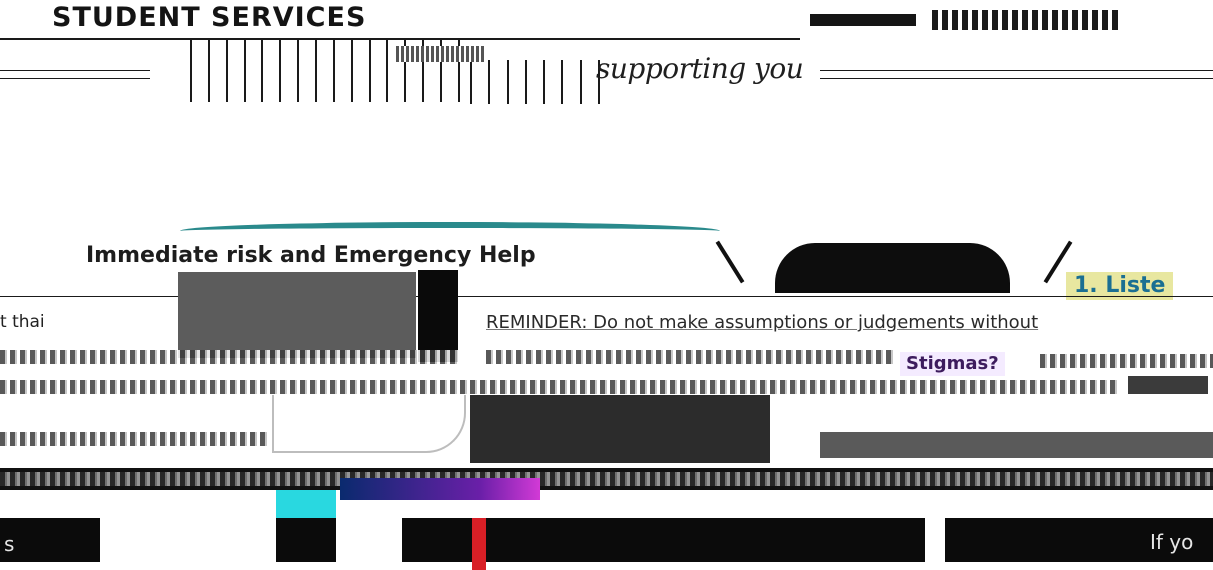 The height and width of the screenshot is (570, 1213). What do you see at coordinates (441, 54) in the screenshot?
I see `logo-subtext-icon` at bounding box center [441, 54].